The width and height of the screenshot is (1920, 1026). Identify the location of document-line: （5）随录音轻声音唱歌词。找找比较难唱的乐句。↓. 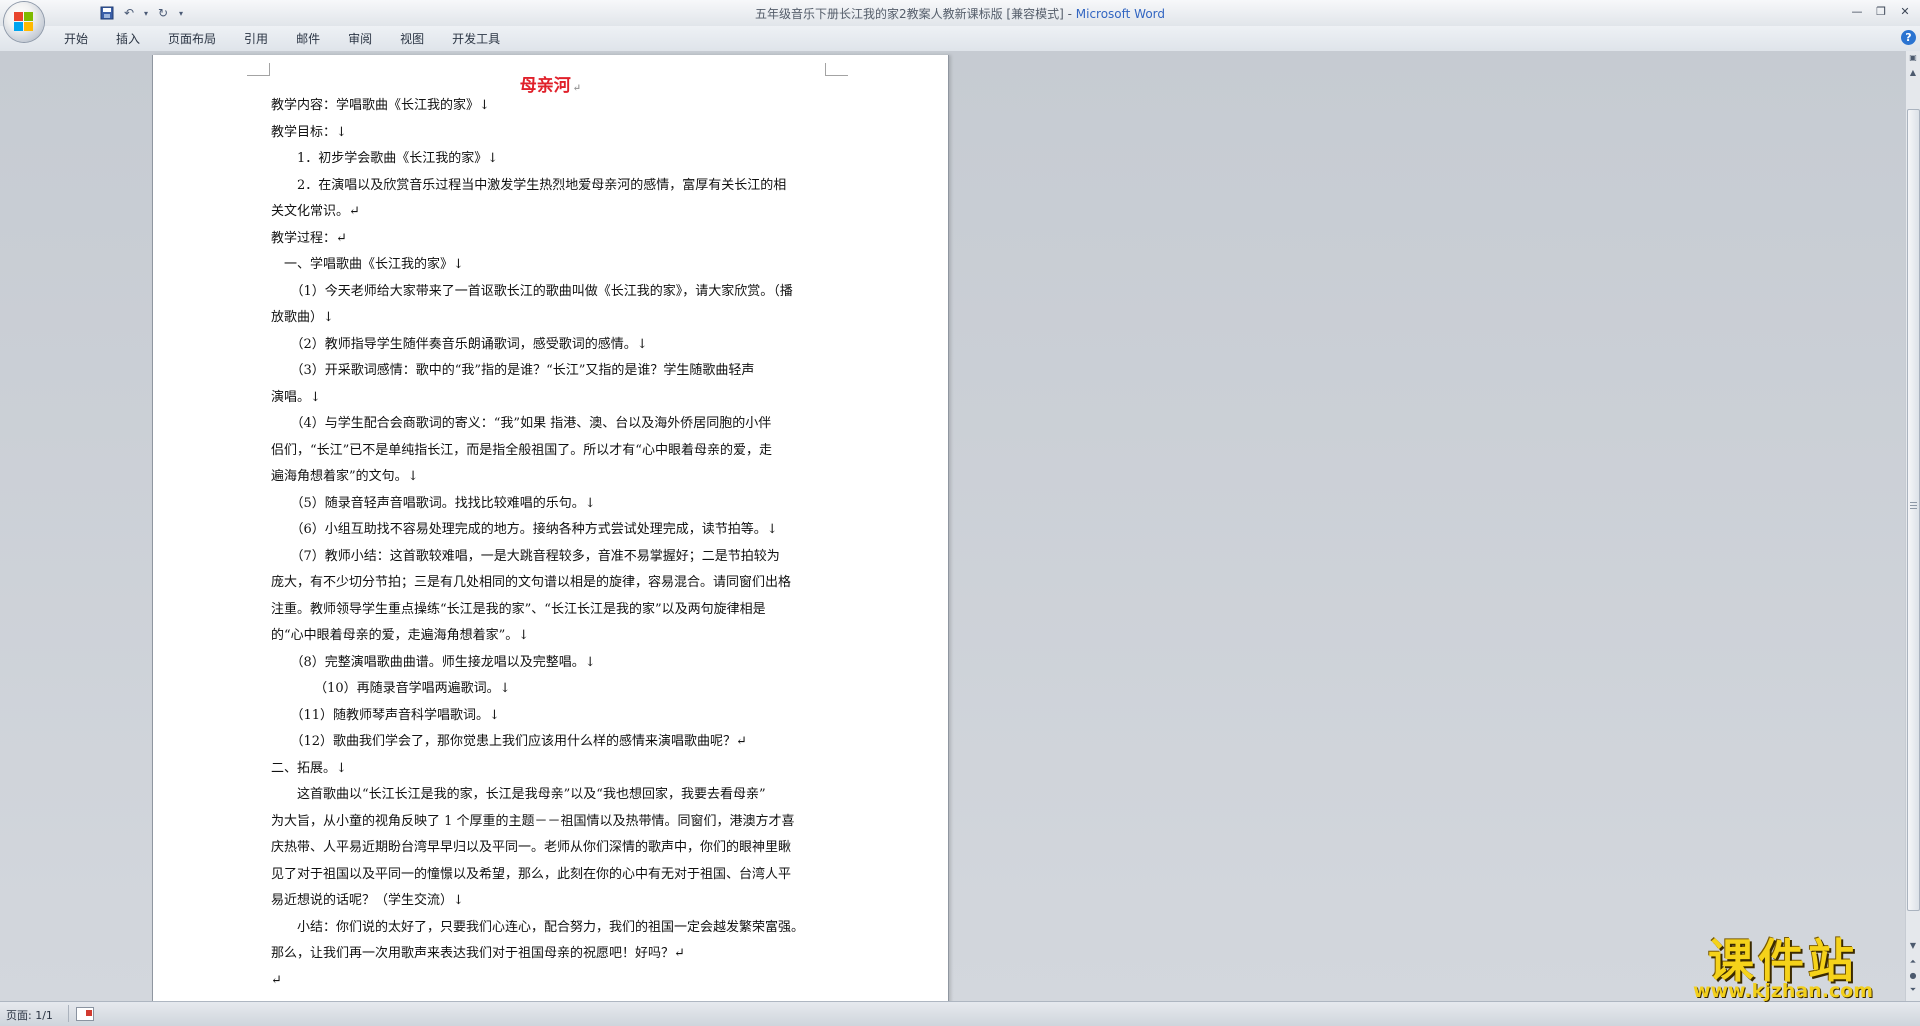
(433, 503).